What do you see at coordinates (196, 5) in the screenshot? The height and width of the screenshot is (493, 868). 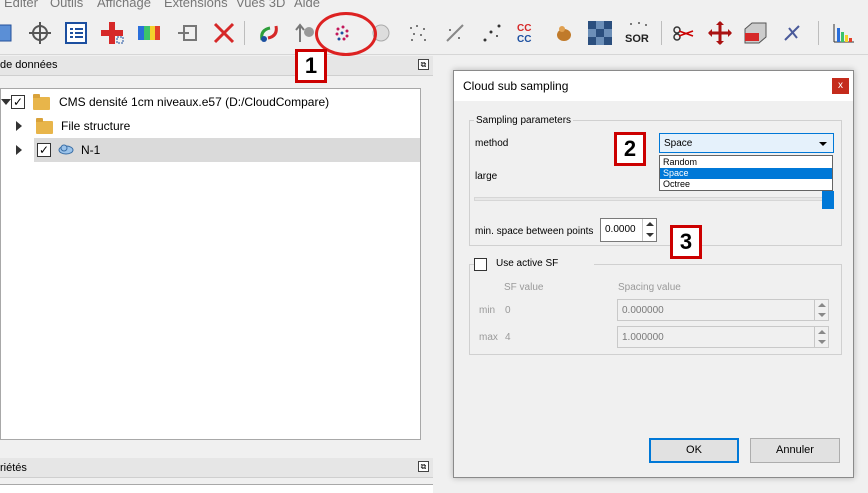 I see `menu-extensions: Extensions` at bounding box center [196, 5].